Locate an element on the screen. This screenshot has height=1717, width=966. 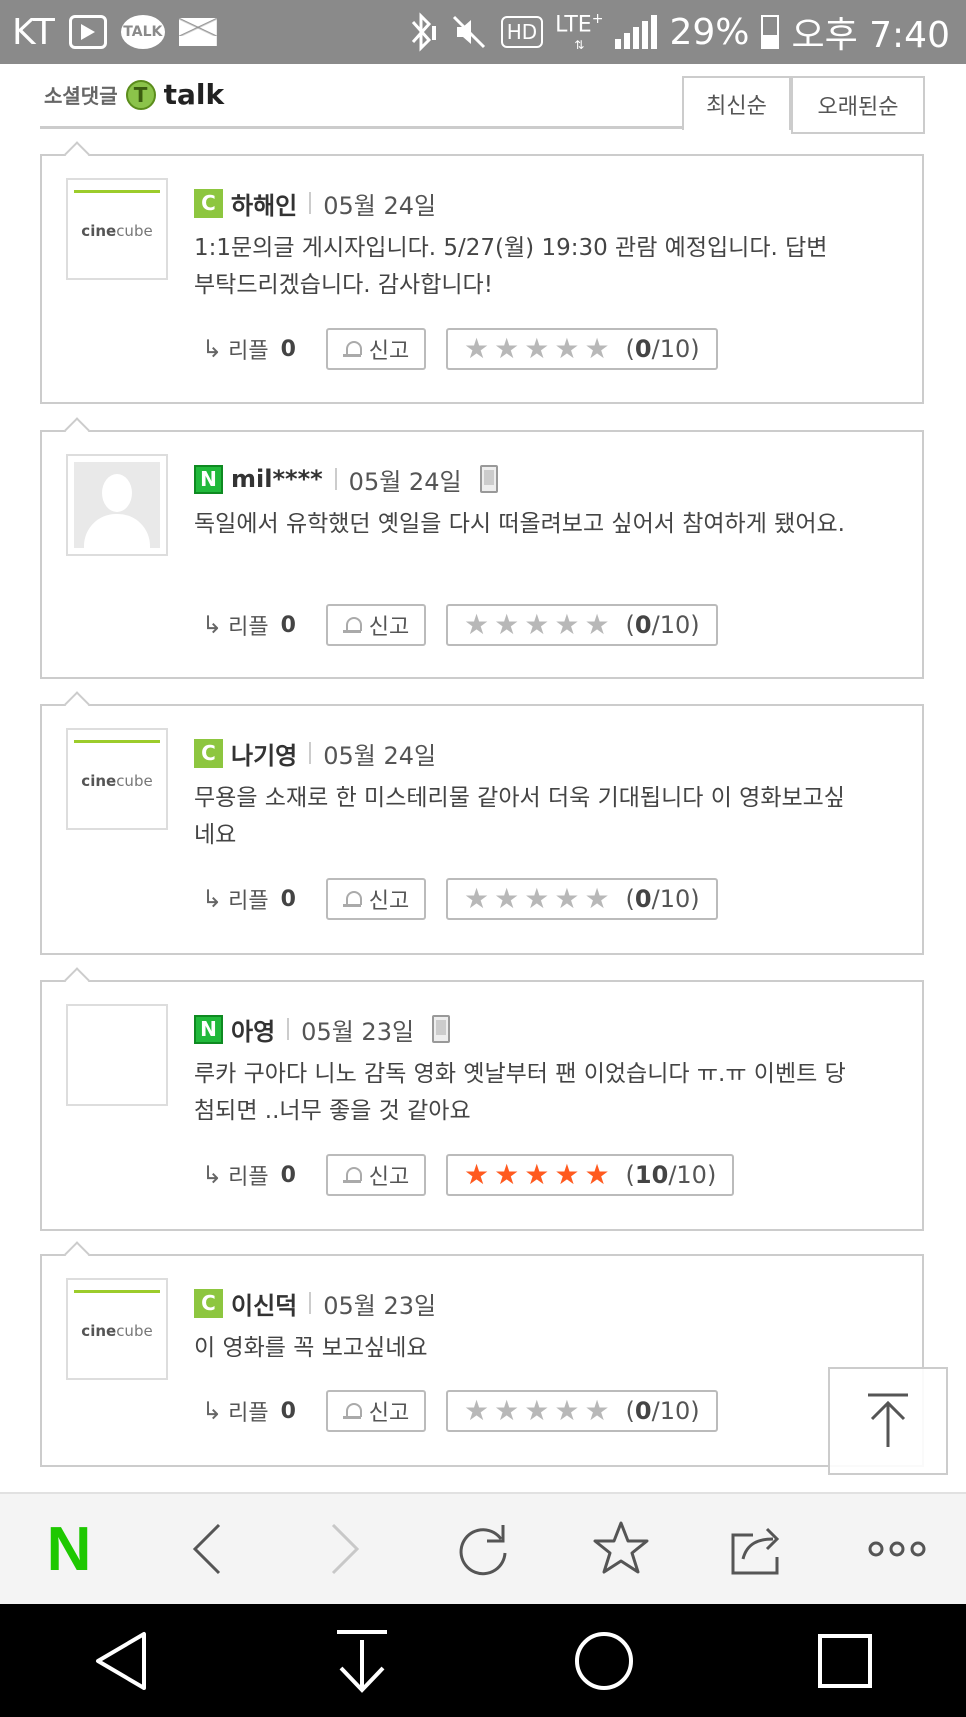
source-badge-icon: C is located at coordinates (208, 203).